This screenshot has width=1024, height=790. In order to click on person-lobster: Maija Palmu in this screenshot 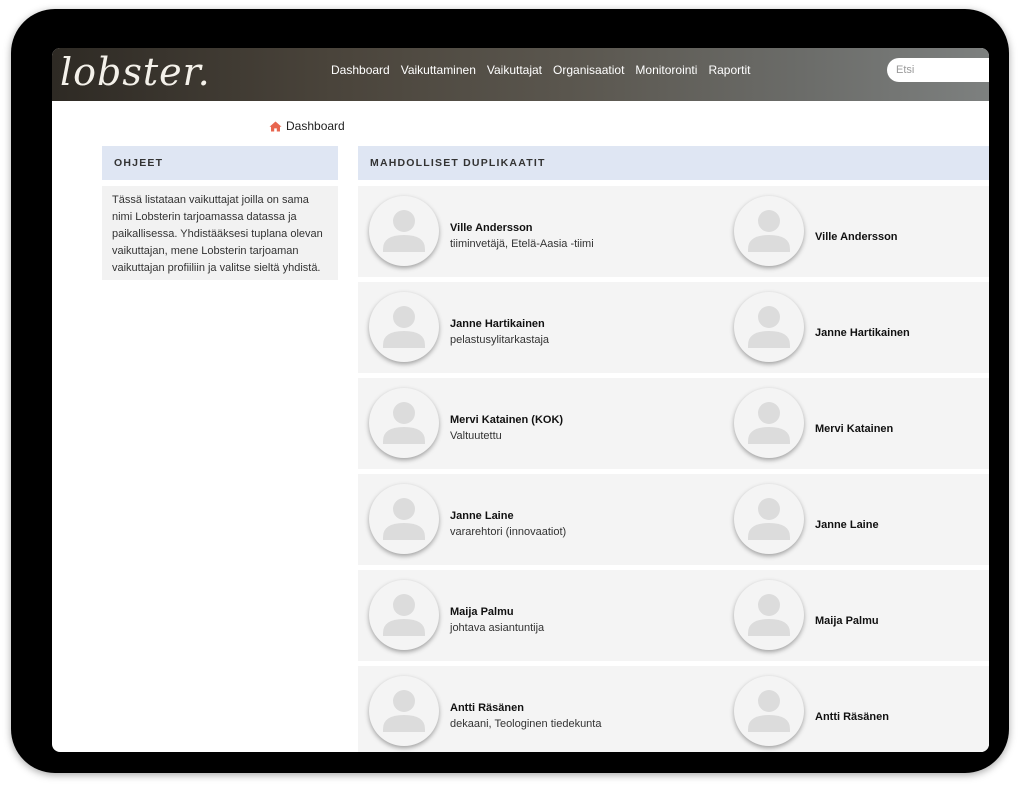, I will do `click(847, 621)`.